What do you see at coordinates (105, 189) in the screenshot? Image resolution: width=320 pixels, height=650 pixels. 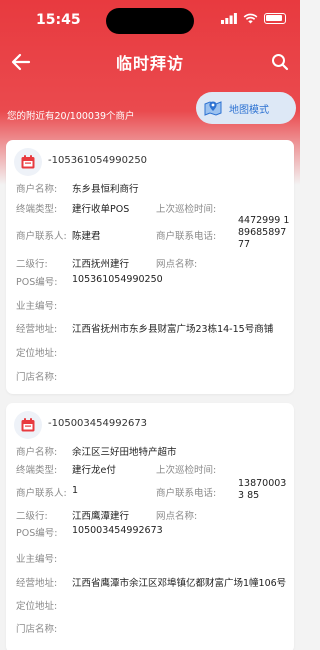 I see `merchant-name-value: 东乡县恒利商行` at bounding box center [105, 189].